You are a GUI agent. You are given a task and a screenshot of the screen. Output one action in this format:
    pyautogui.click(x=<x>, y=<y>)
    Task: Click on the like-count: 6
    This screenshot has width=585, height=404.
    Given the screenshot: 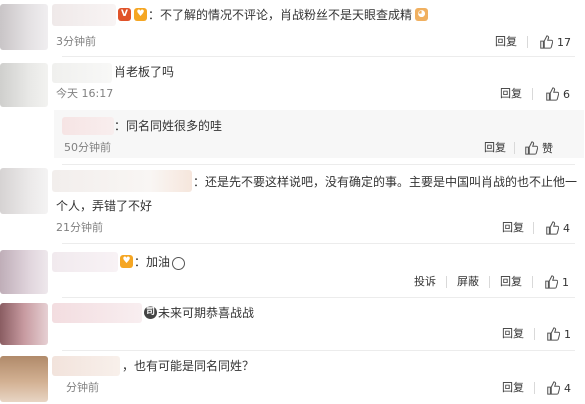 What is the action you would take?
    pyautogui.click(x=566, y=94)
    